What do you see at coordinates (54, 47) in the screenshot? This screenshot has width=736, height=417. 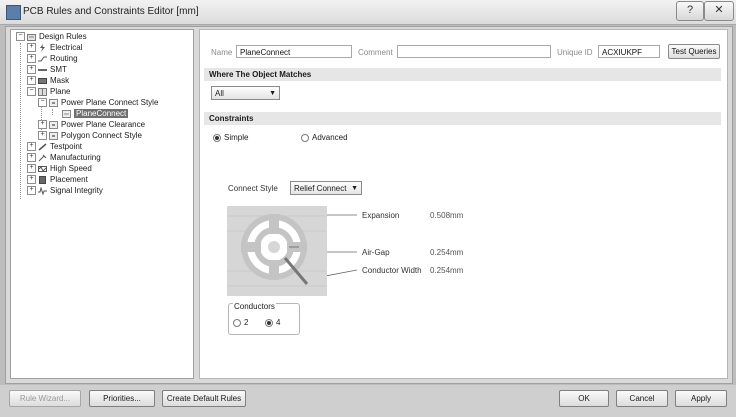 I see `tree-item-electrical: + Electrical` at bounding box center [54, 47].